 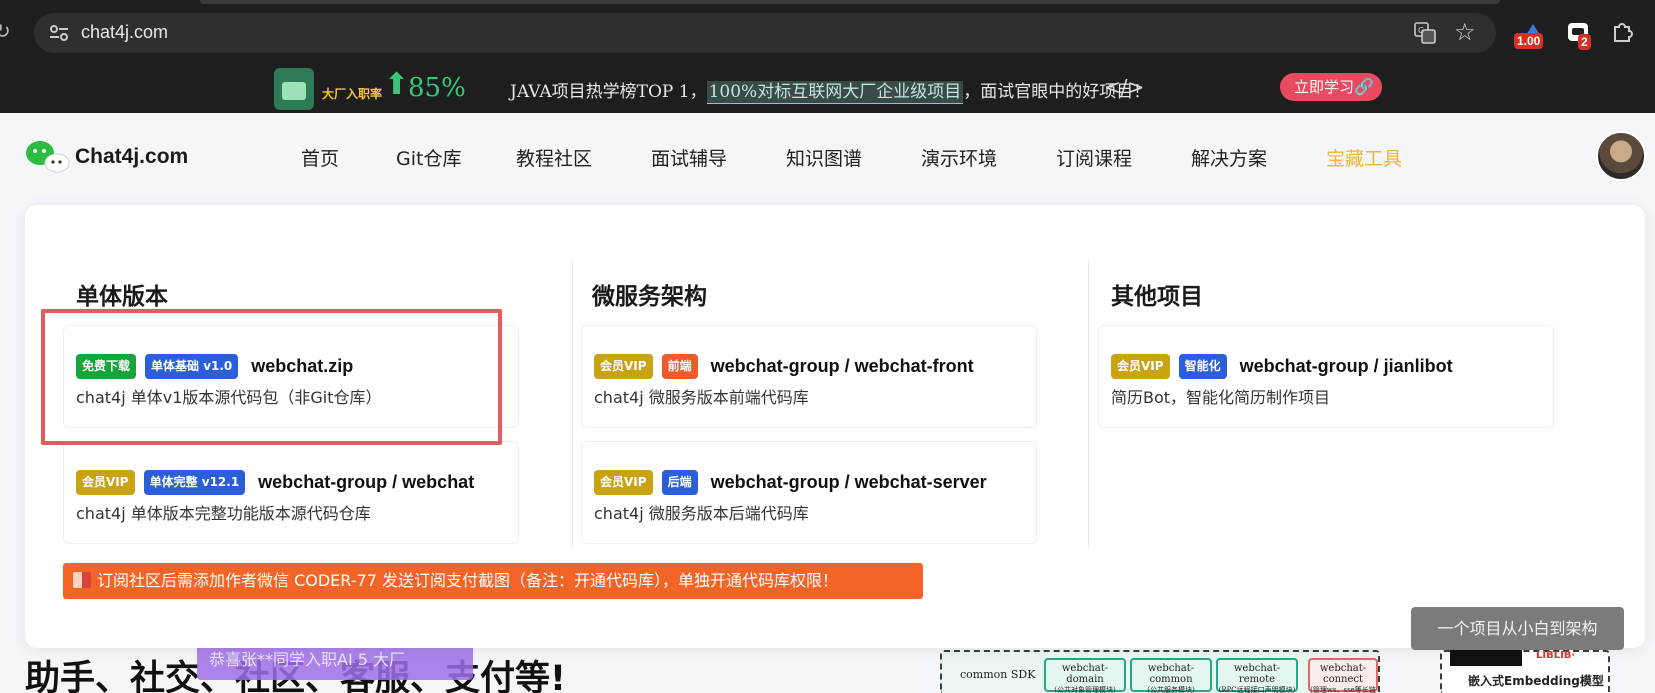 I want to click on diagram-module: webchat-domain (公共对象管理模块), so click(x=1085, y=675).